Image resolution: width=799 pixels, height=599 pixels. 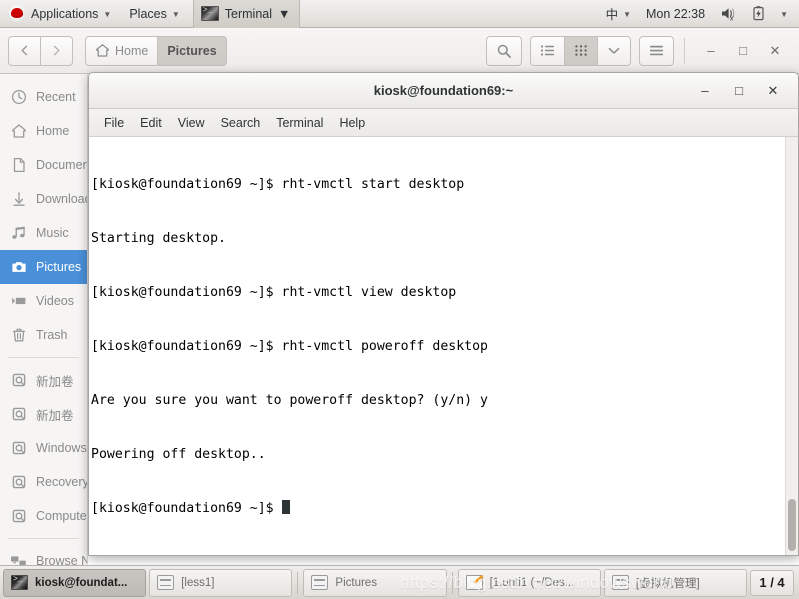 What do you see at coordinates (18, 301) in the screenshot?
I see `video-icon` at bounding box center [18, 301].